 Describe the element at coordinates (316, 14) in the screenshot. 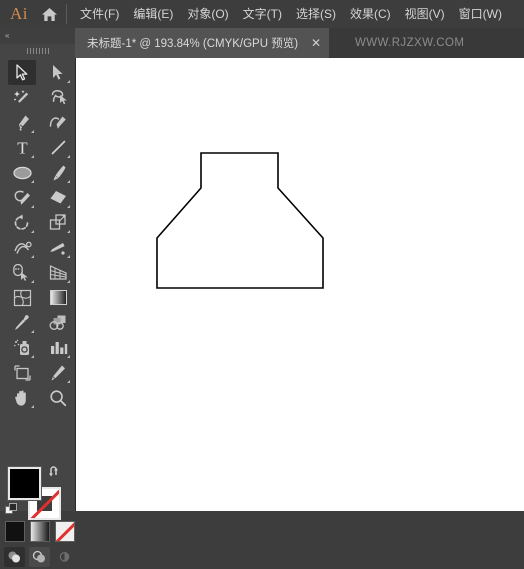

I see `menu-select: 选择(S)` at that location.